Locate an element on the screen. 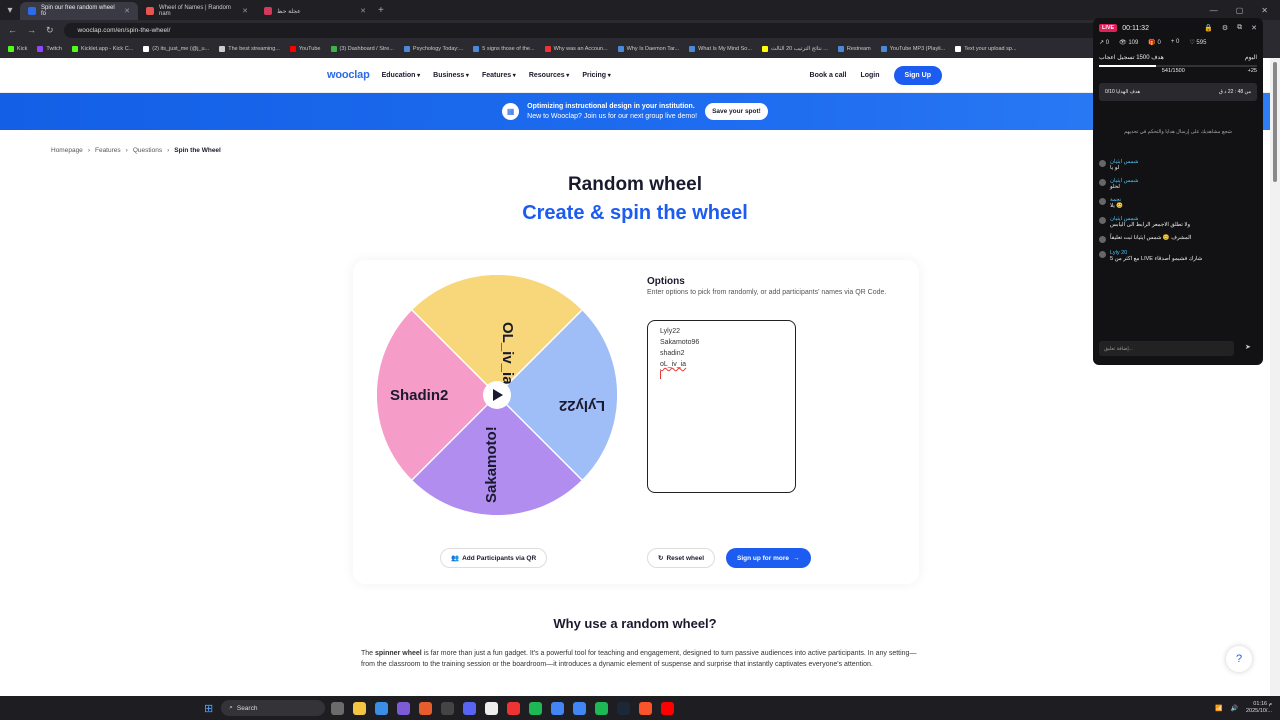 The width and height of the screenshot is (1280, 720). taskbar-search: ⌕ Search is located at coordinates (273, 708).